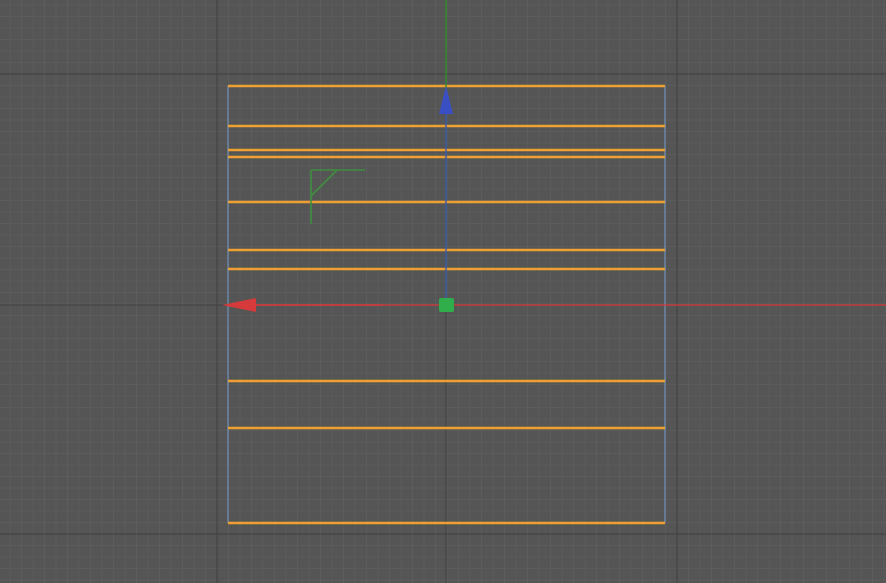  What do you see at coordinates (446, 305) in the screenshot?
I see `pivot-handle-icon` at bounding box center [446, 305].